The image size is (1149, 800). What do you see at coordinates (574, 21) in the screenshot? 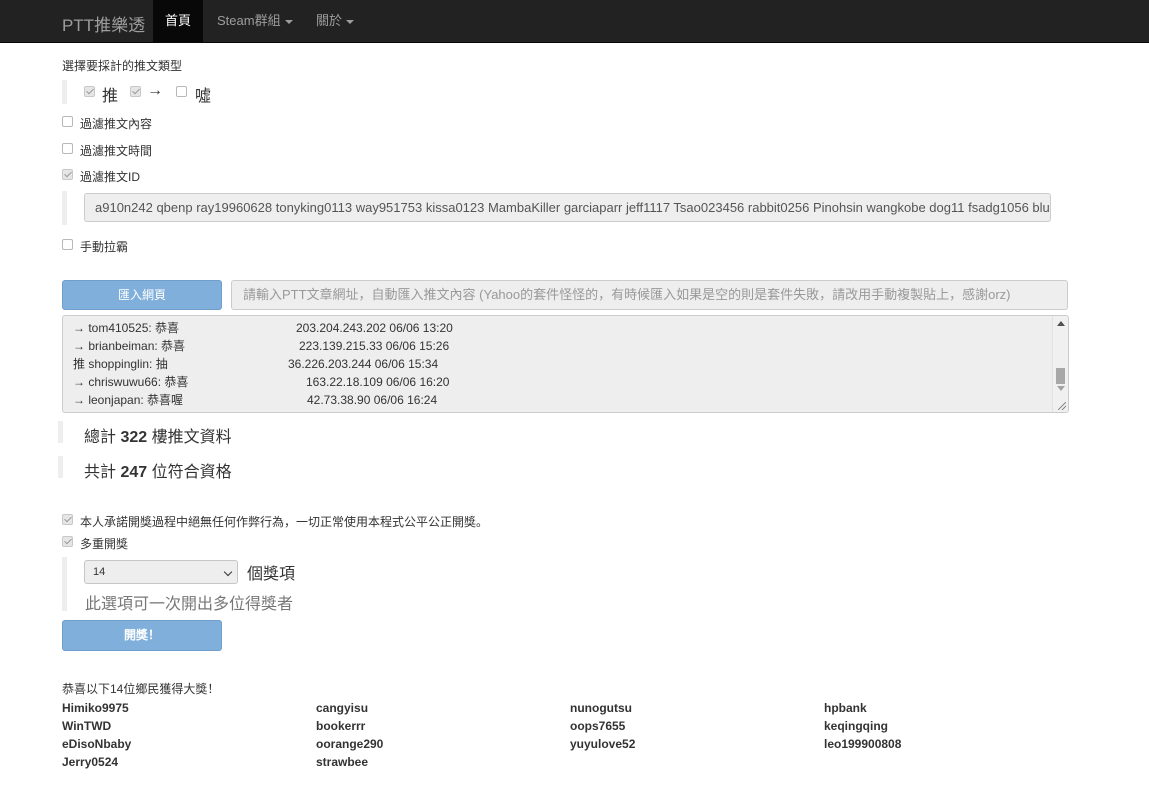
I see `top-navbar: PTT推樂透 首頁 Steam群組 關於` at bounding box center [574, 21].